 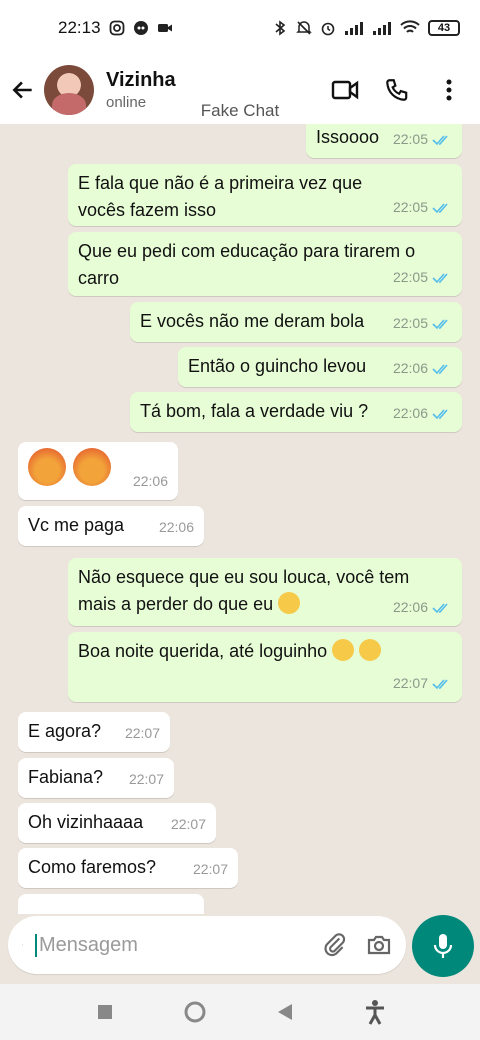 I want to click on microphone-icon, so click(x=443, y=946).